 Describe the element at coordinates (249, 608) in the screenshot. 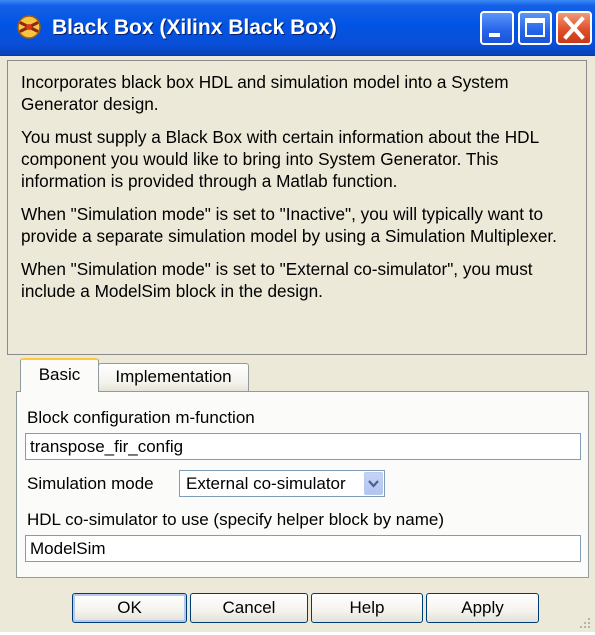

I see `cancel-button: Cancel` at that location.